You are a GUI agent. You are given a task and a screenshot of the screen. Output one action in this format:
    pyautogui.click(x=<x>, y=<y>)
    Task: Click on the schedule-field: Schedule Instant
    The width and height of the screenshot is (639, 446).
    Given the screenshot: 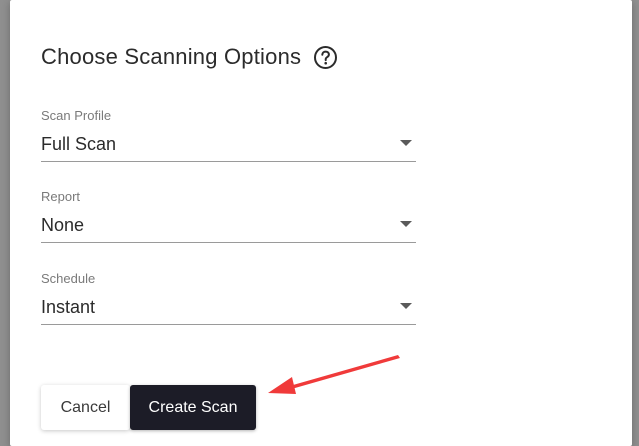 What is the action you would take?
    pyautogui.click(x=228, y=298)
    